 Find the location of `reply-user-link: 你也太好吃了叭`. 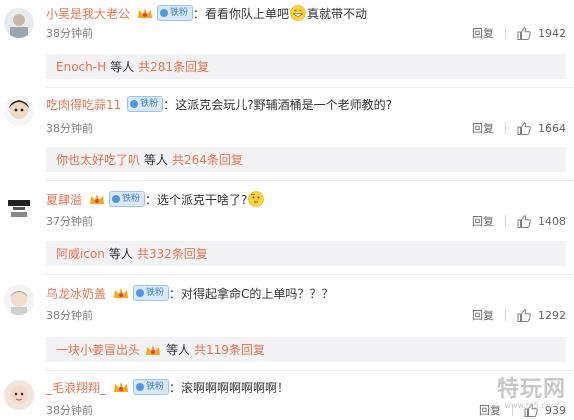

reply-user-link: 你也太好吃了叭 is located at coordinates (98, 159).